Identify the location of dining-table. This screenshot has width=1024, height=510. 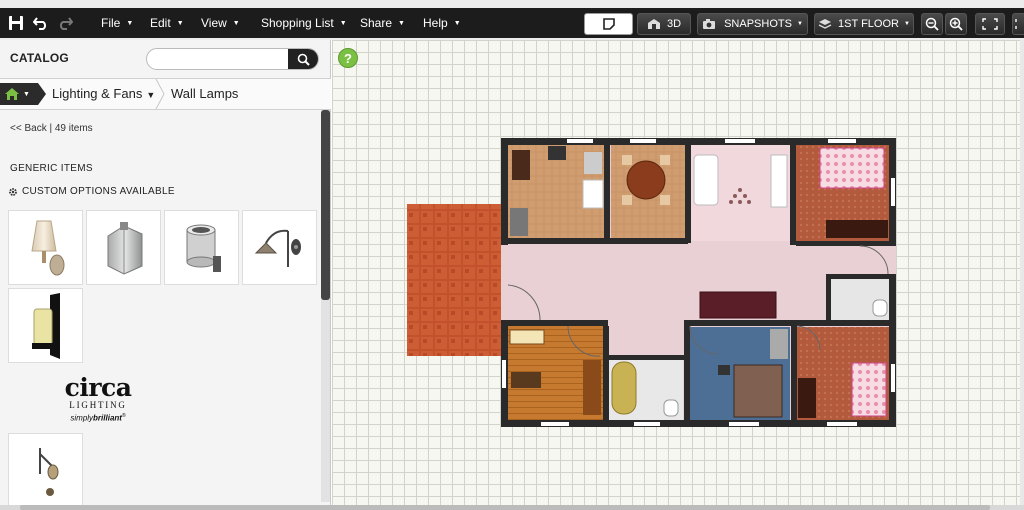
(646, 180).